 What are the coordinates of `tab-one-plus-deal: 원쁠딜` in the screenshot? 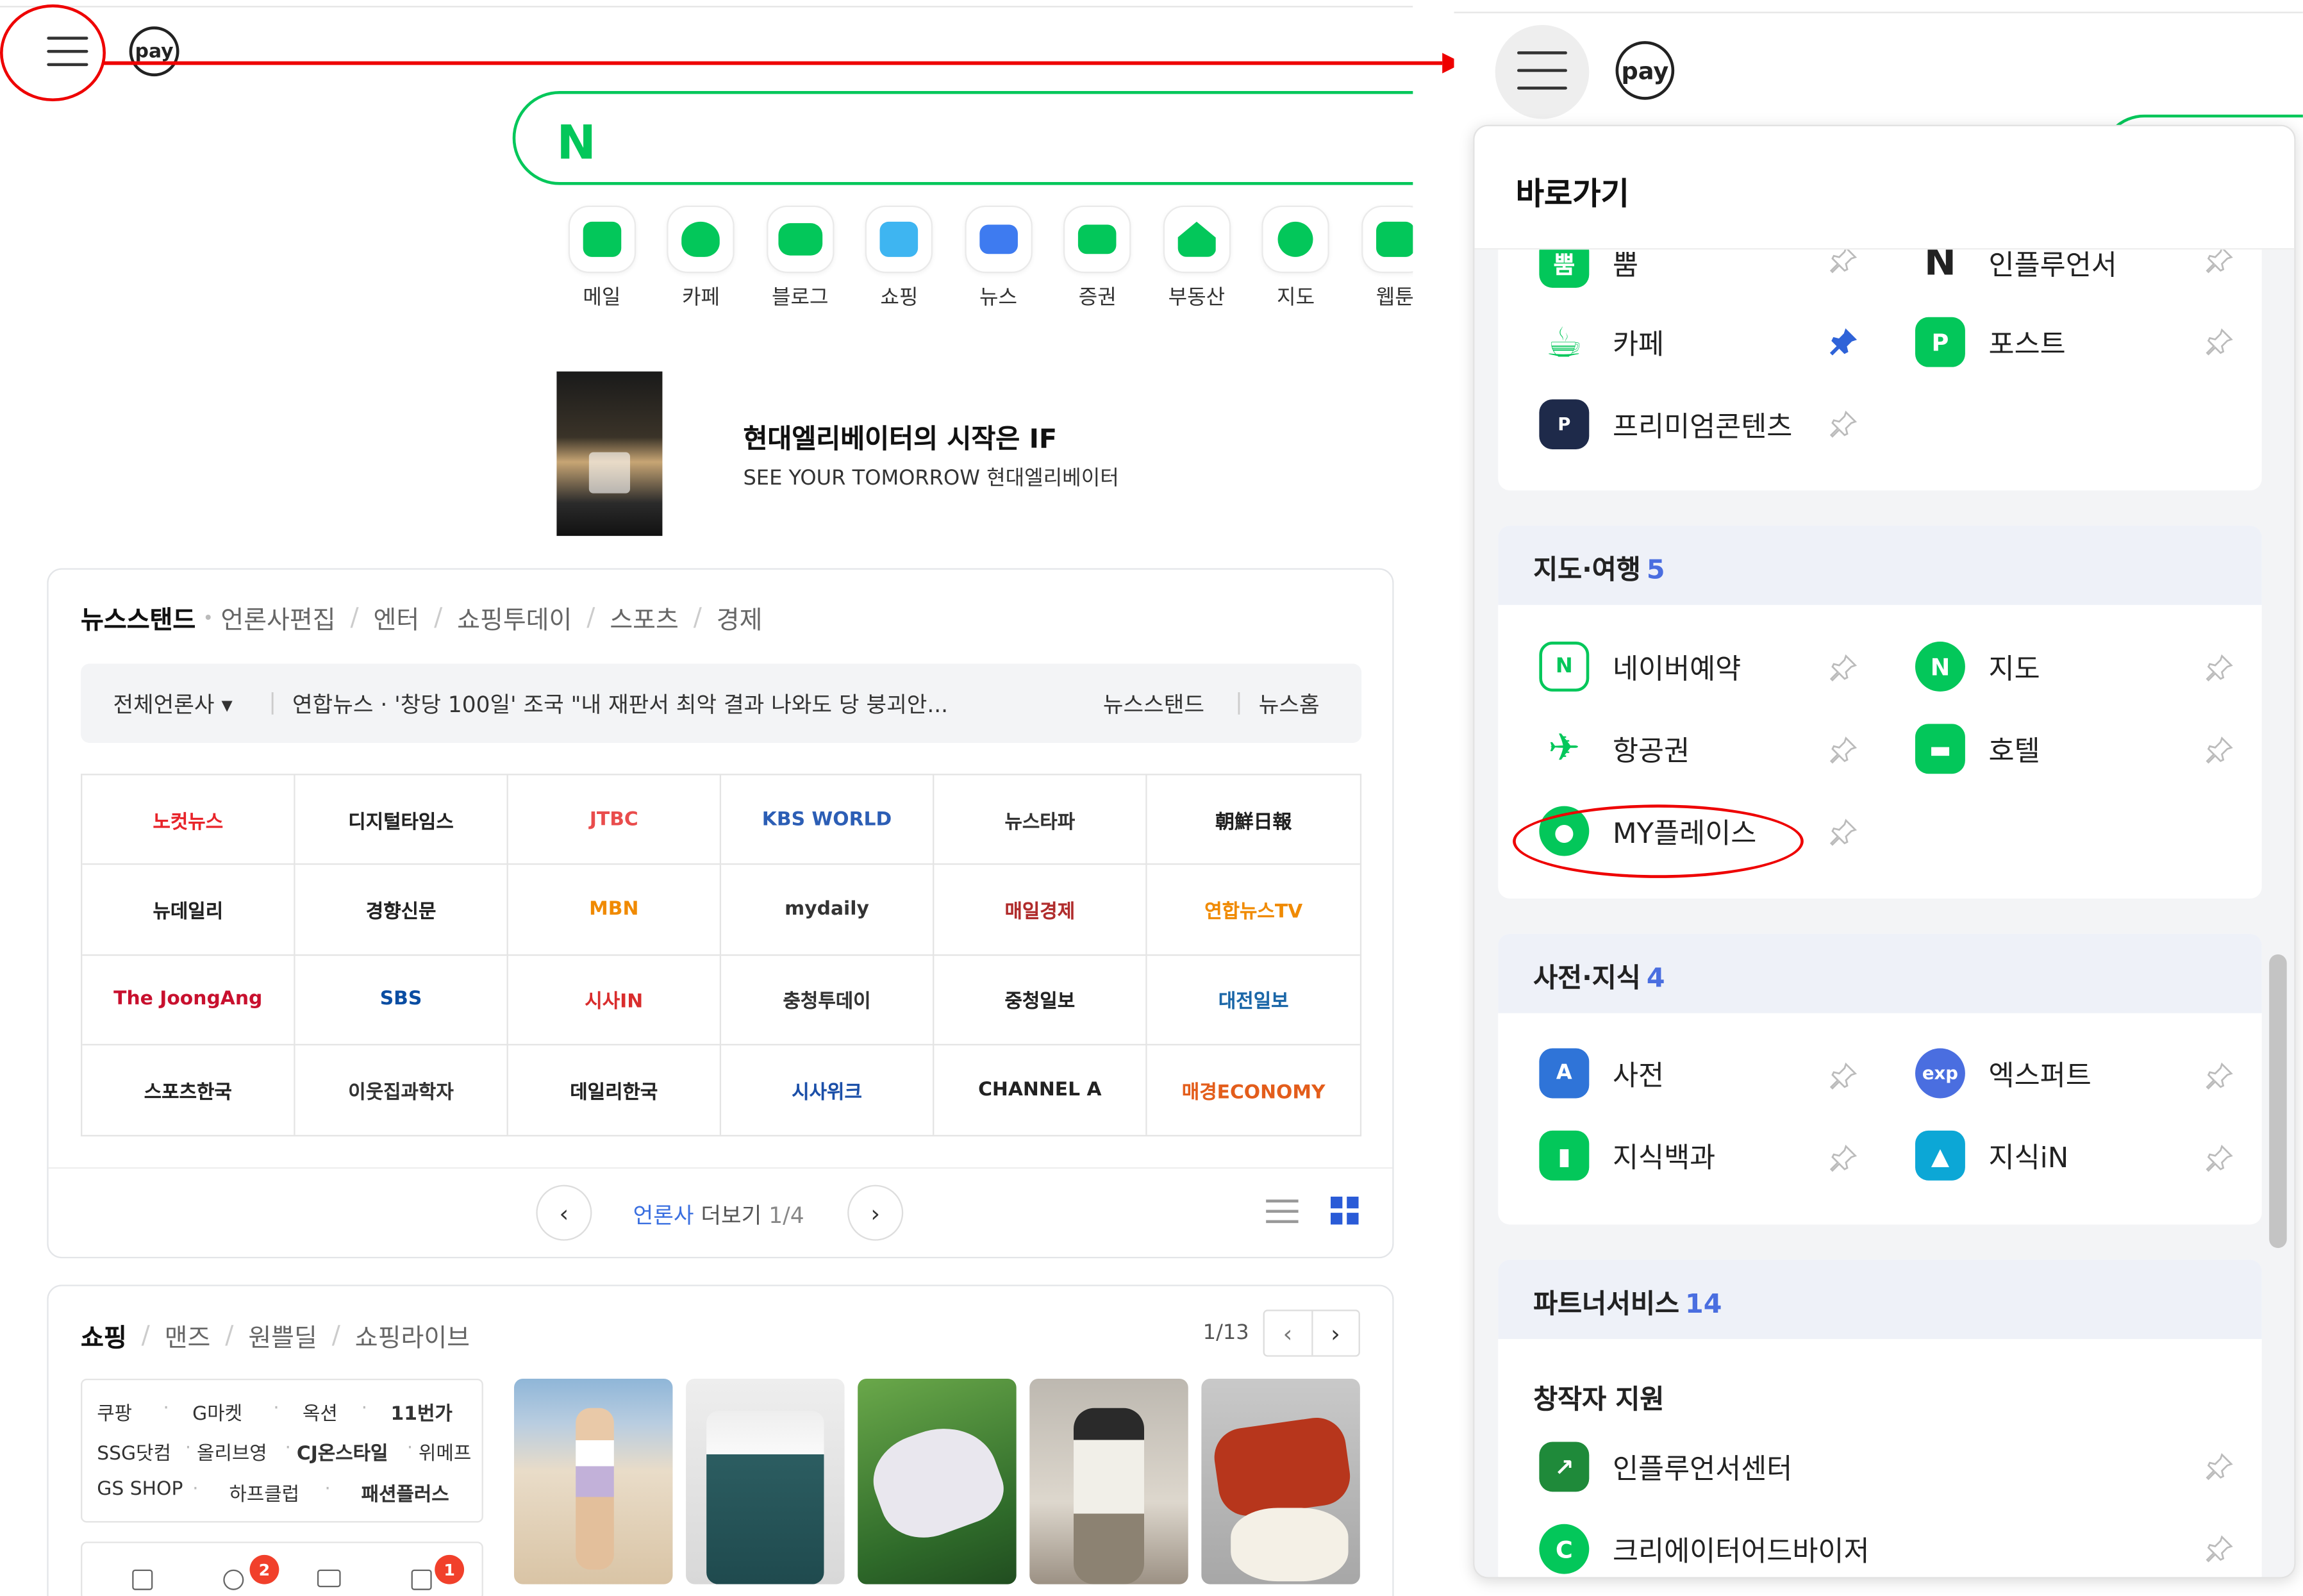 It's located at (282, 1336).